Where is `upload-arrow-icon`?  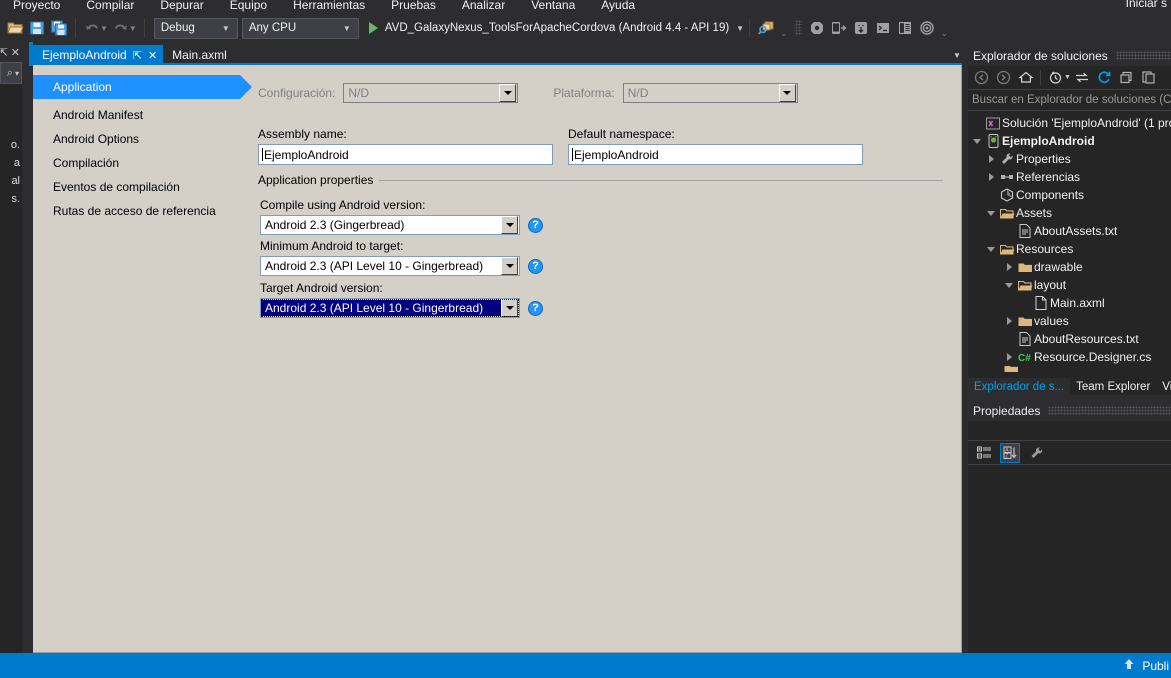
upload-arrow-icon is located at coordinates (1129, 665).